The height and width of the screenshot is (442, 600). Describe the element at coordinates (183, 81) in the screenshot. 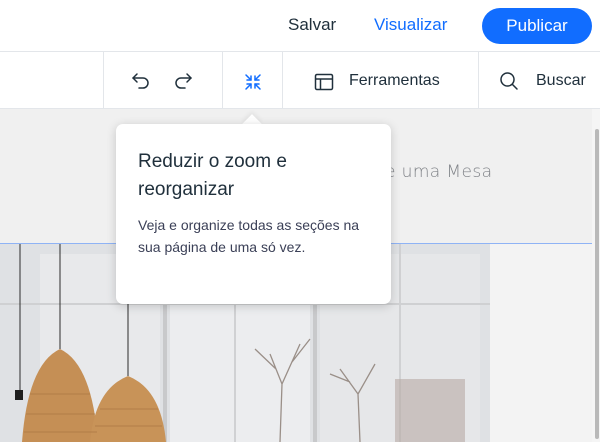

I see `redo-icon` at that location.